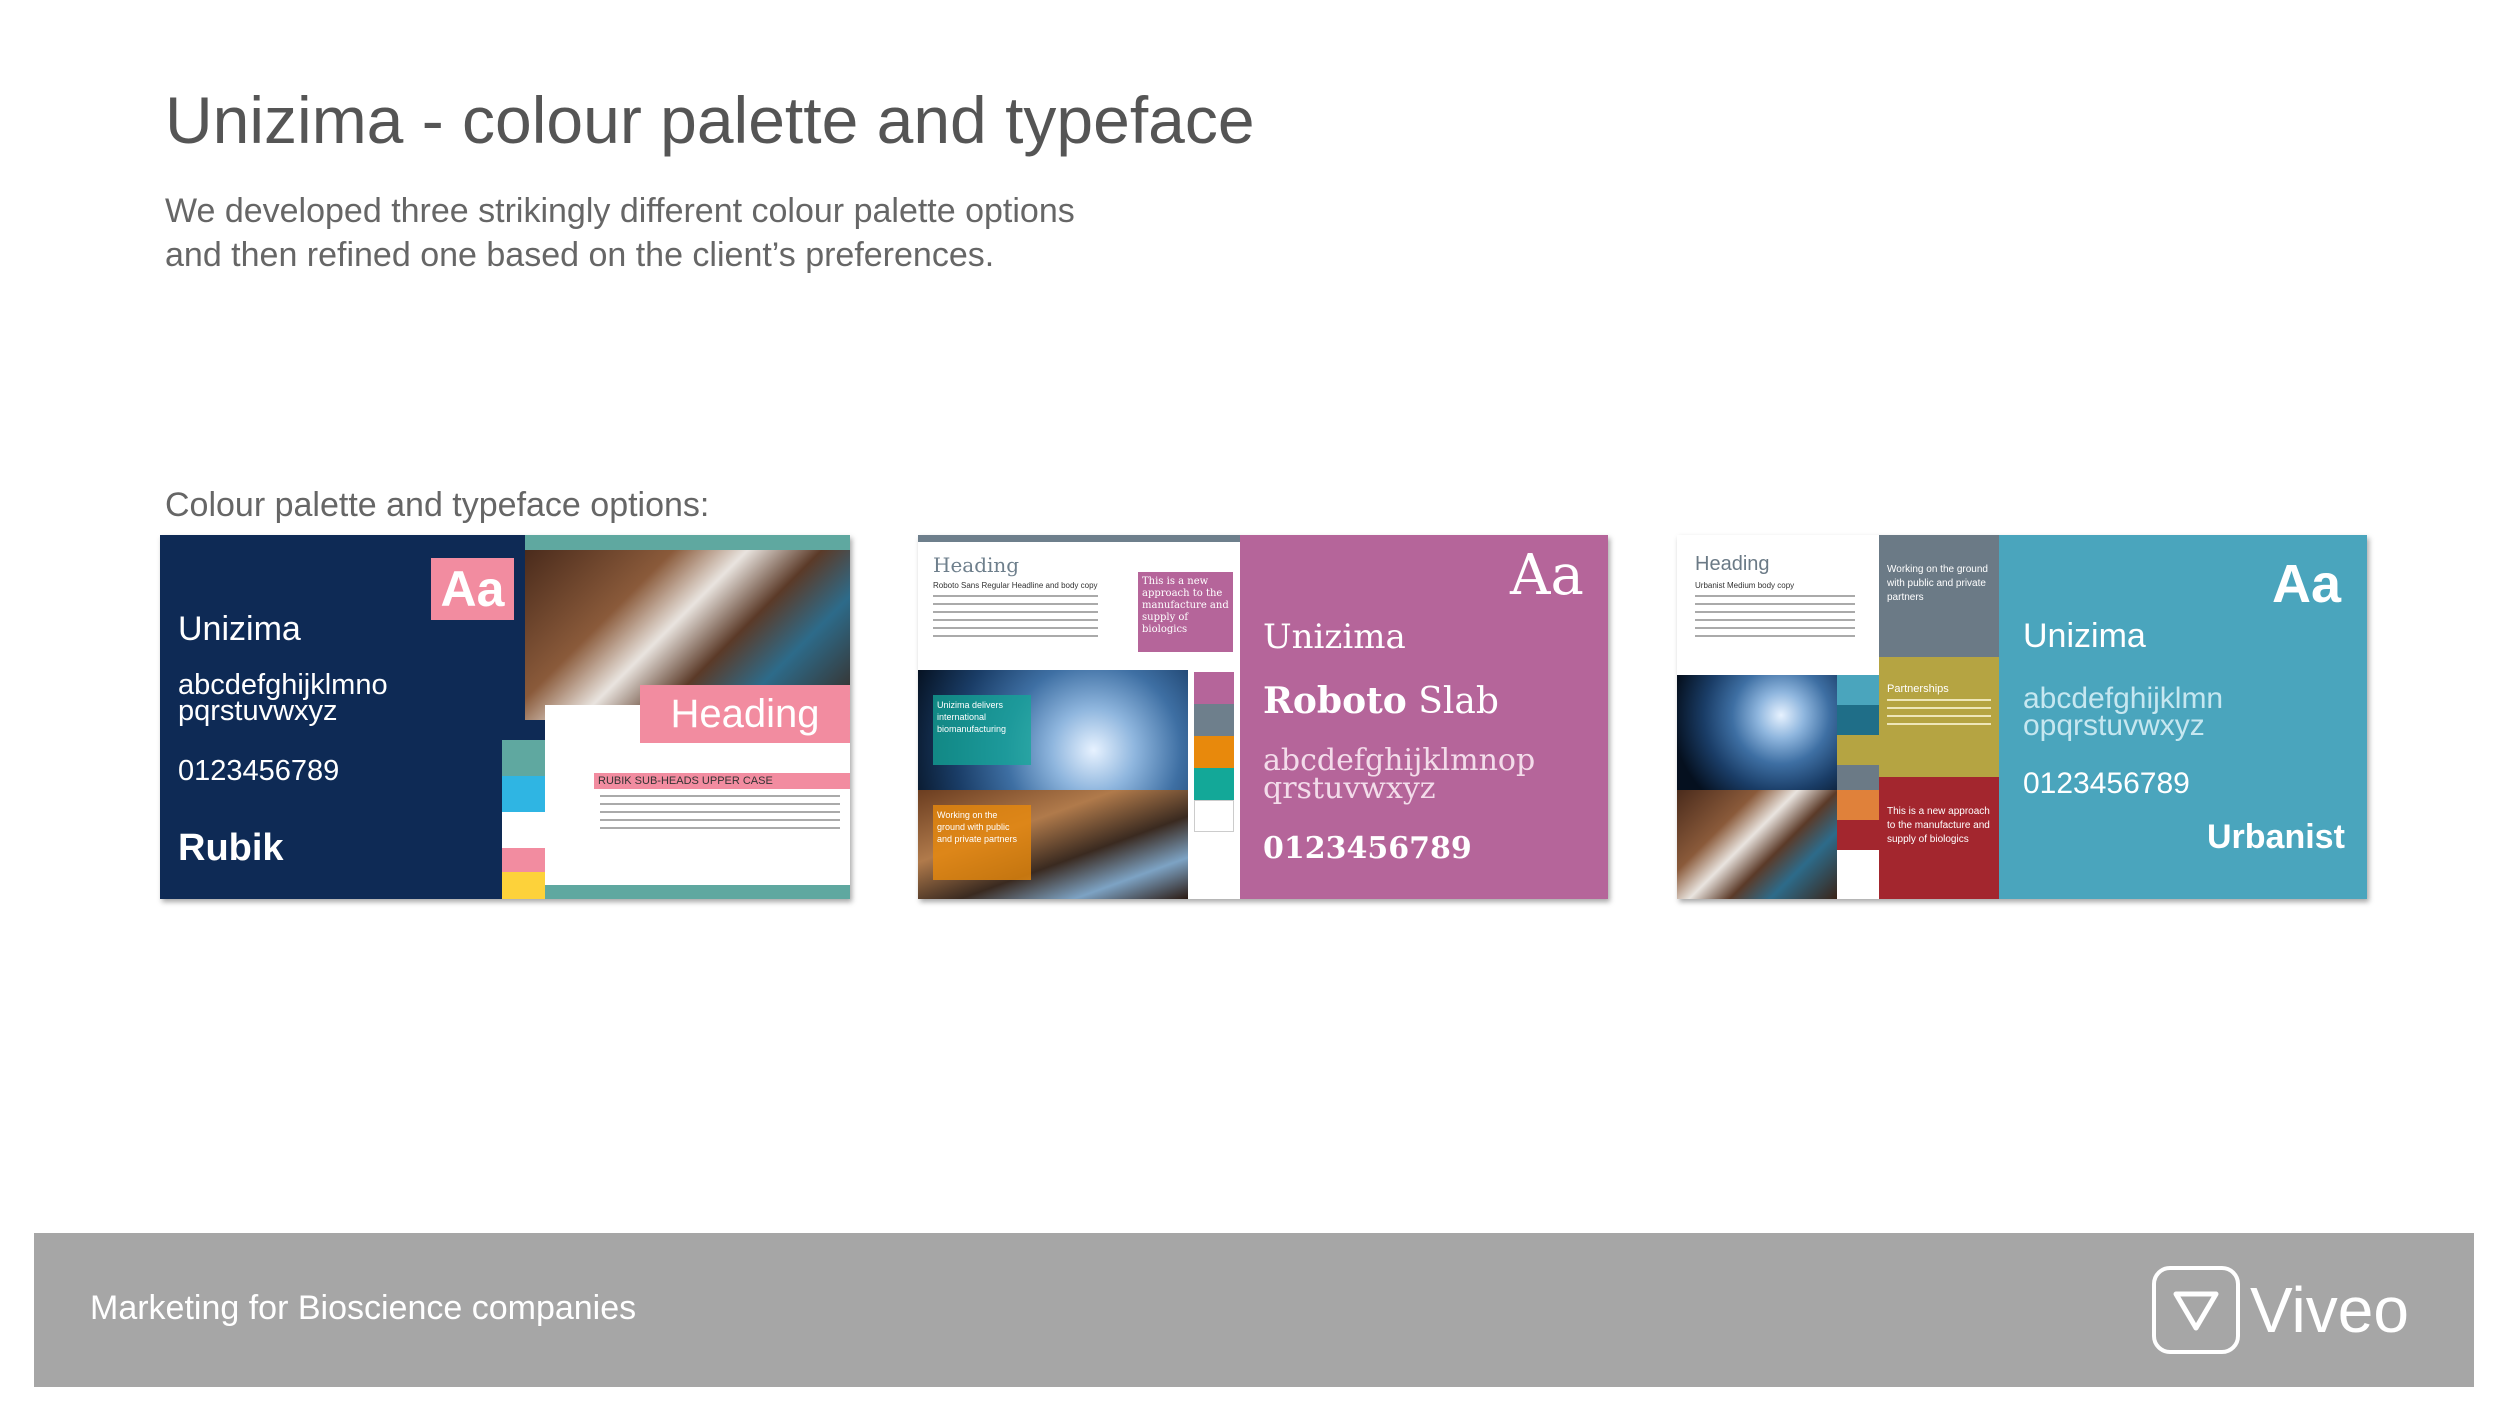 This screenshot has height=1406, width=2500. What do you see at coordinates (1858, 777) in the screenshot?
I see `swatch-grey` at bounding box center [1858, 777].